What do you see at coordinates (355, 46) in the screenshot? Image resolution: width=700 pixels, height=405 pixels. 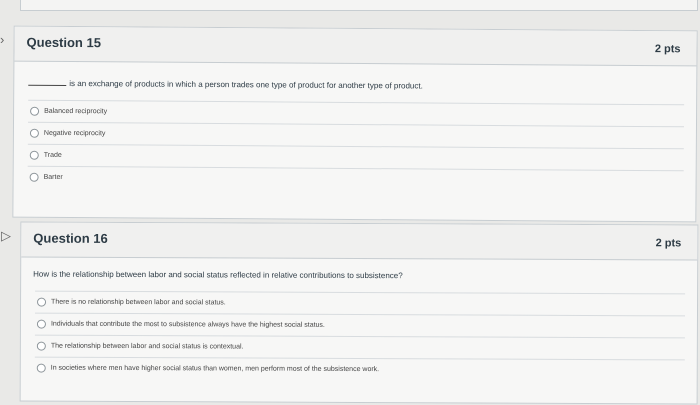 I see `question-header: Question 15 2 pts` at bounding box center [355, 46].